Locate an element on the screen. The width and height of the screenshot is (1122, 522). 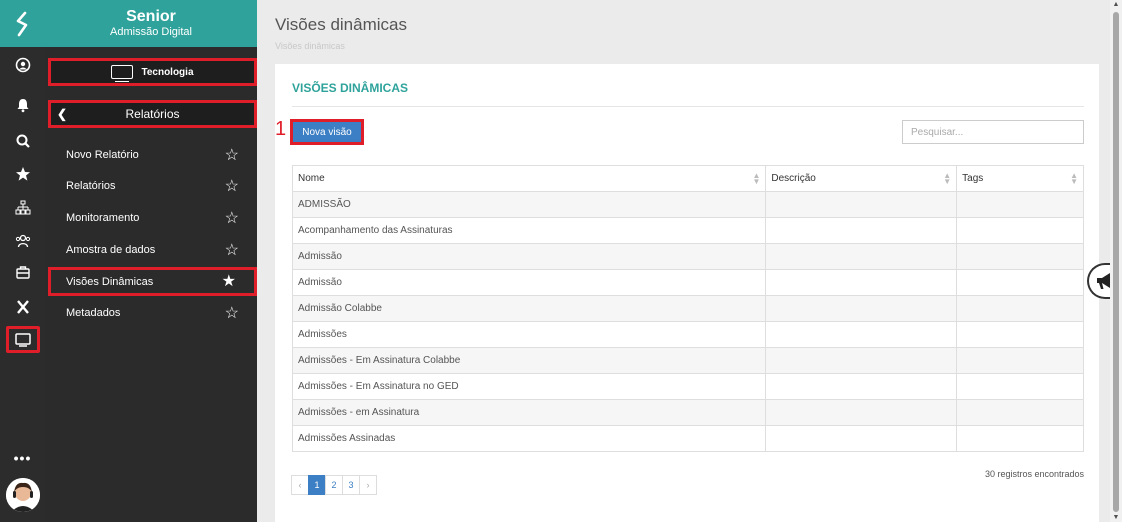
search-icon is located at coordinates (22, 141).